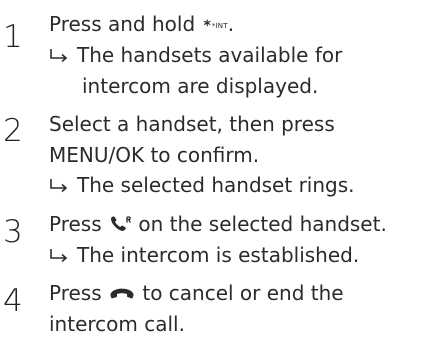 Image resolution: width=440 pixels, height=344 pixels. Describe the element at coordinates (13, 37) in the screenshot. I see `step-number: 1` at that location.